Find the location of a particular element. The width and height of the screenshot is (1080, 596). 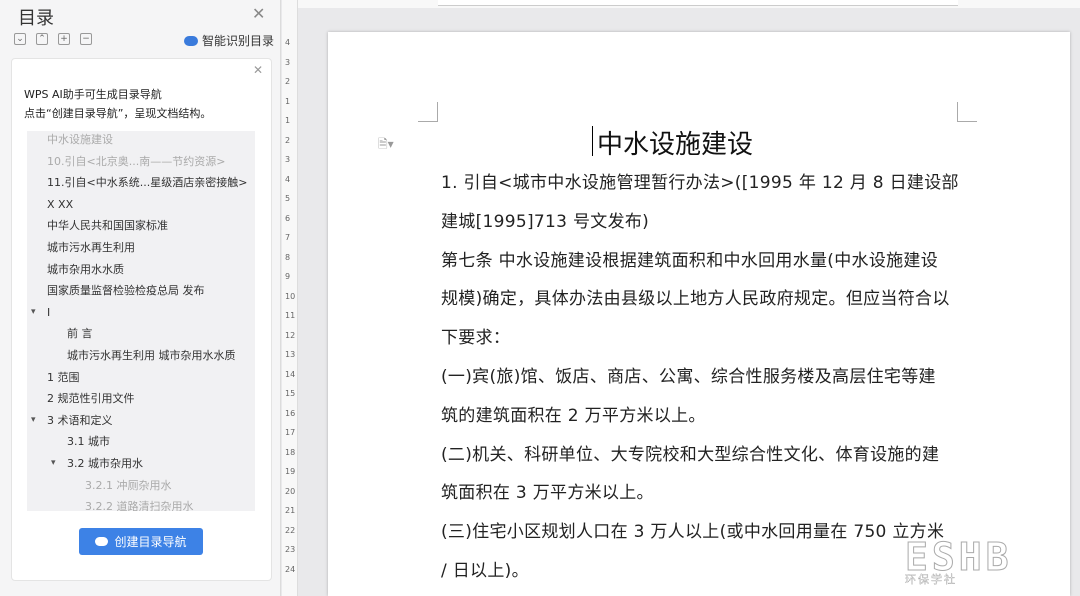

document-line: 下要求： is located at coordinates (475, 335).